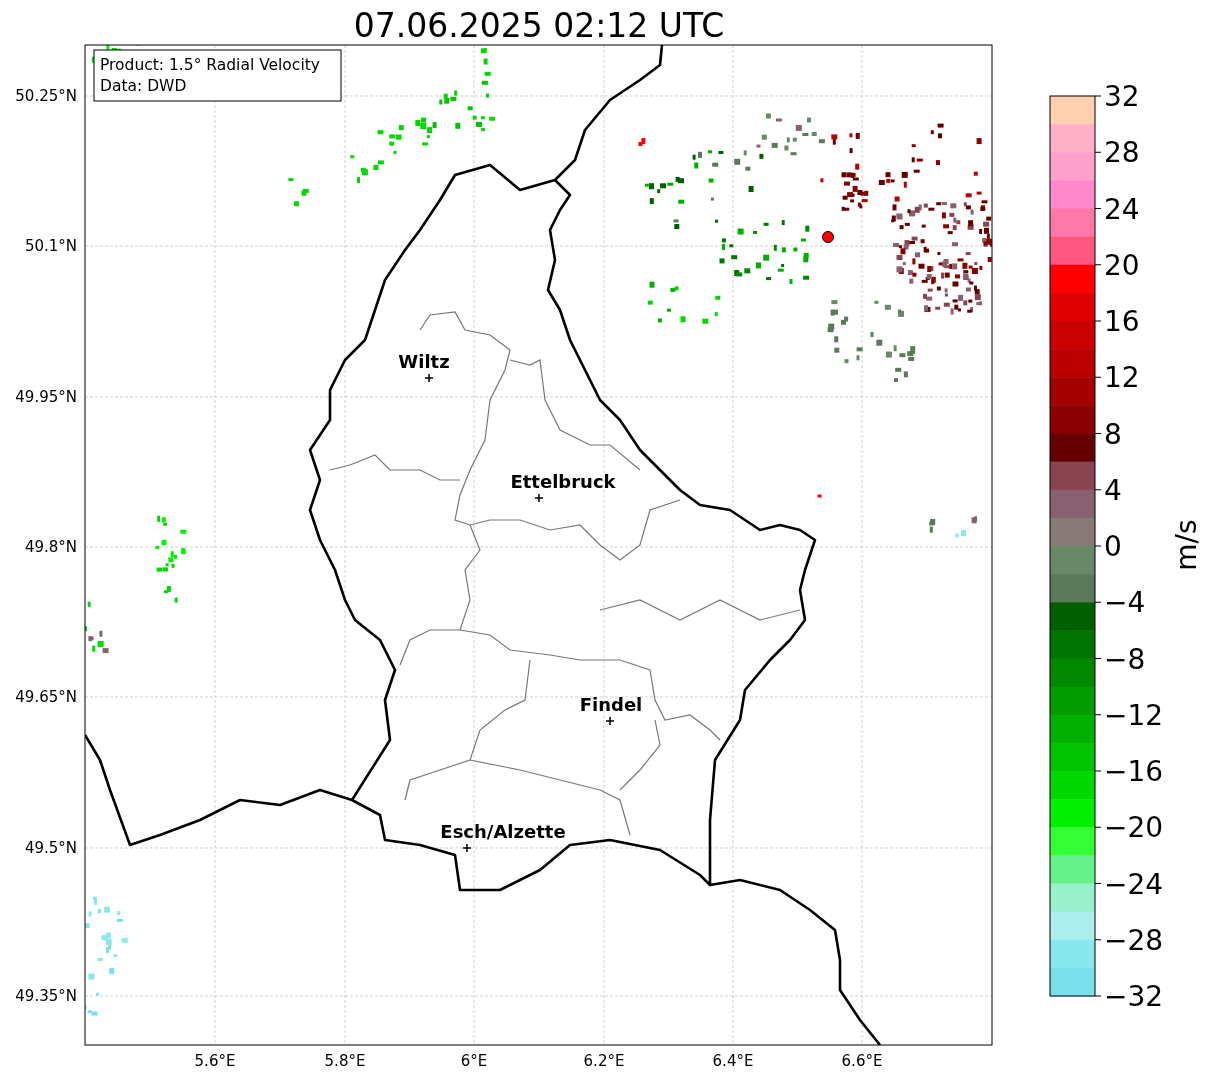  I want to click on axis-tick-label: 49.5°N, so click(50, 848).